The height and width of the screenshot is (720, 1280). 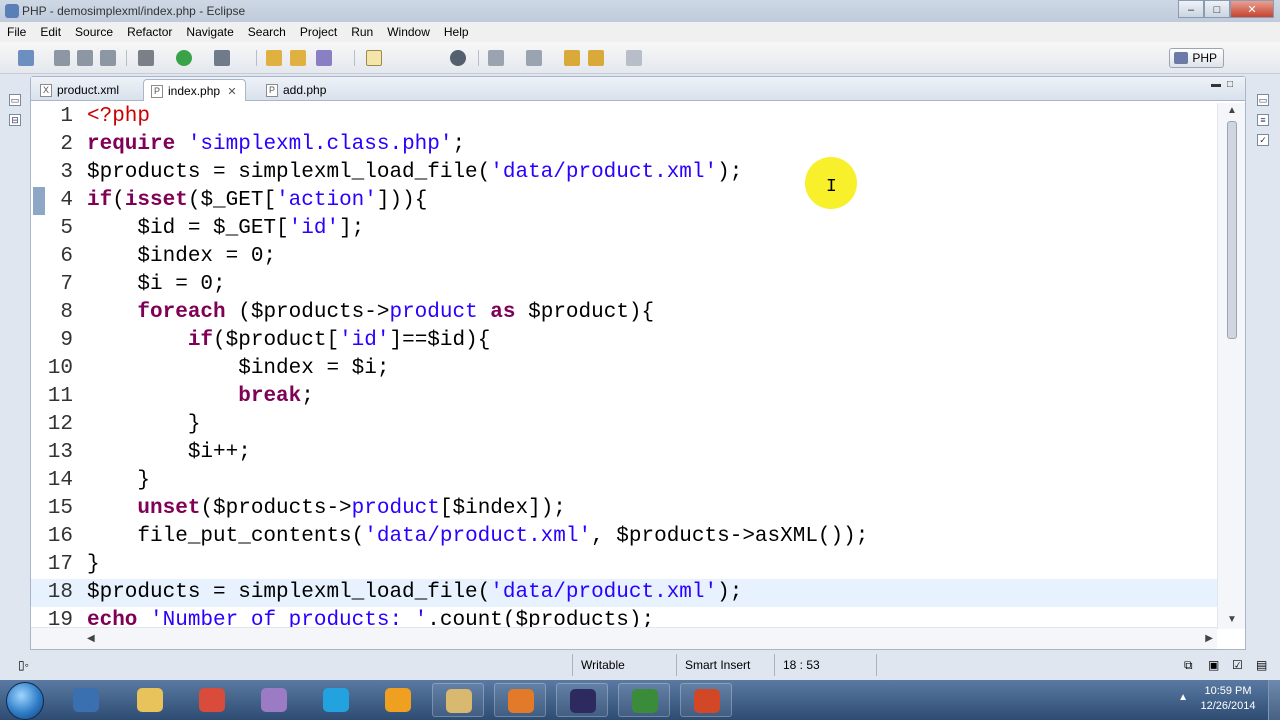 I want to click on code-token: ;, so click(x=307, y=396).